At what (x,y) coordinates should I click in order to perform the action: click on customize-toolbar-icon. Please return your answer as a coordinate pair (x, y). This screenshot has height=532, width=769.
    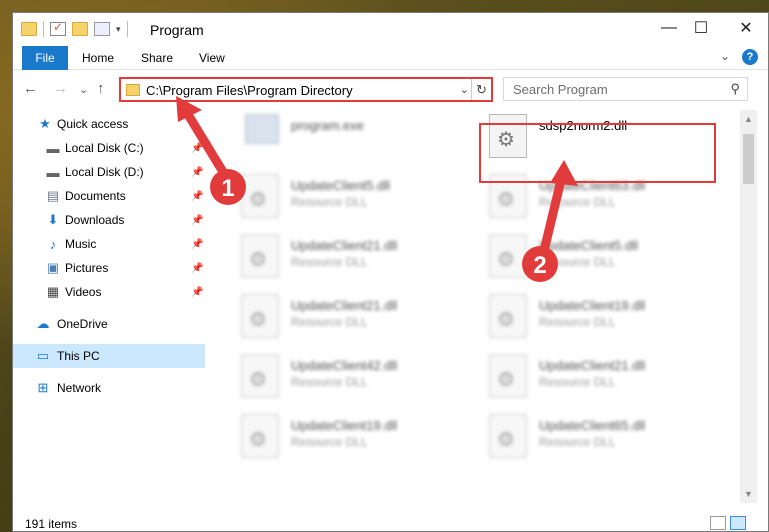
    Looking at the image, I should click on (102, 29).